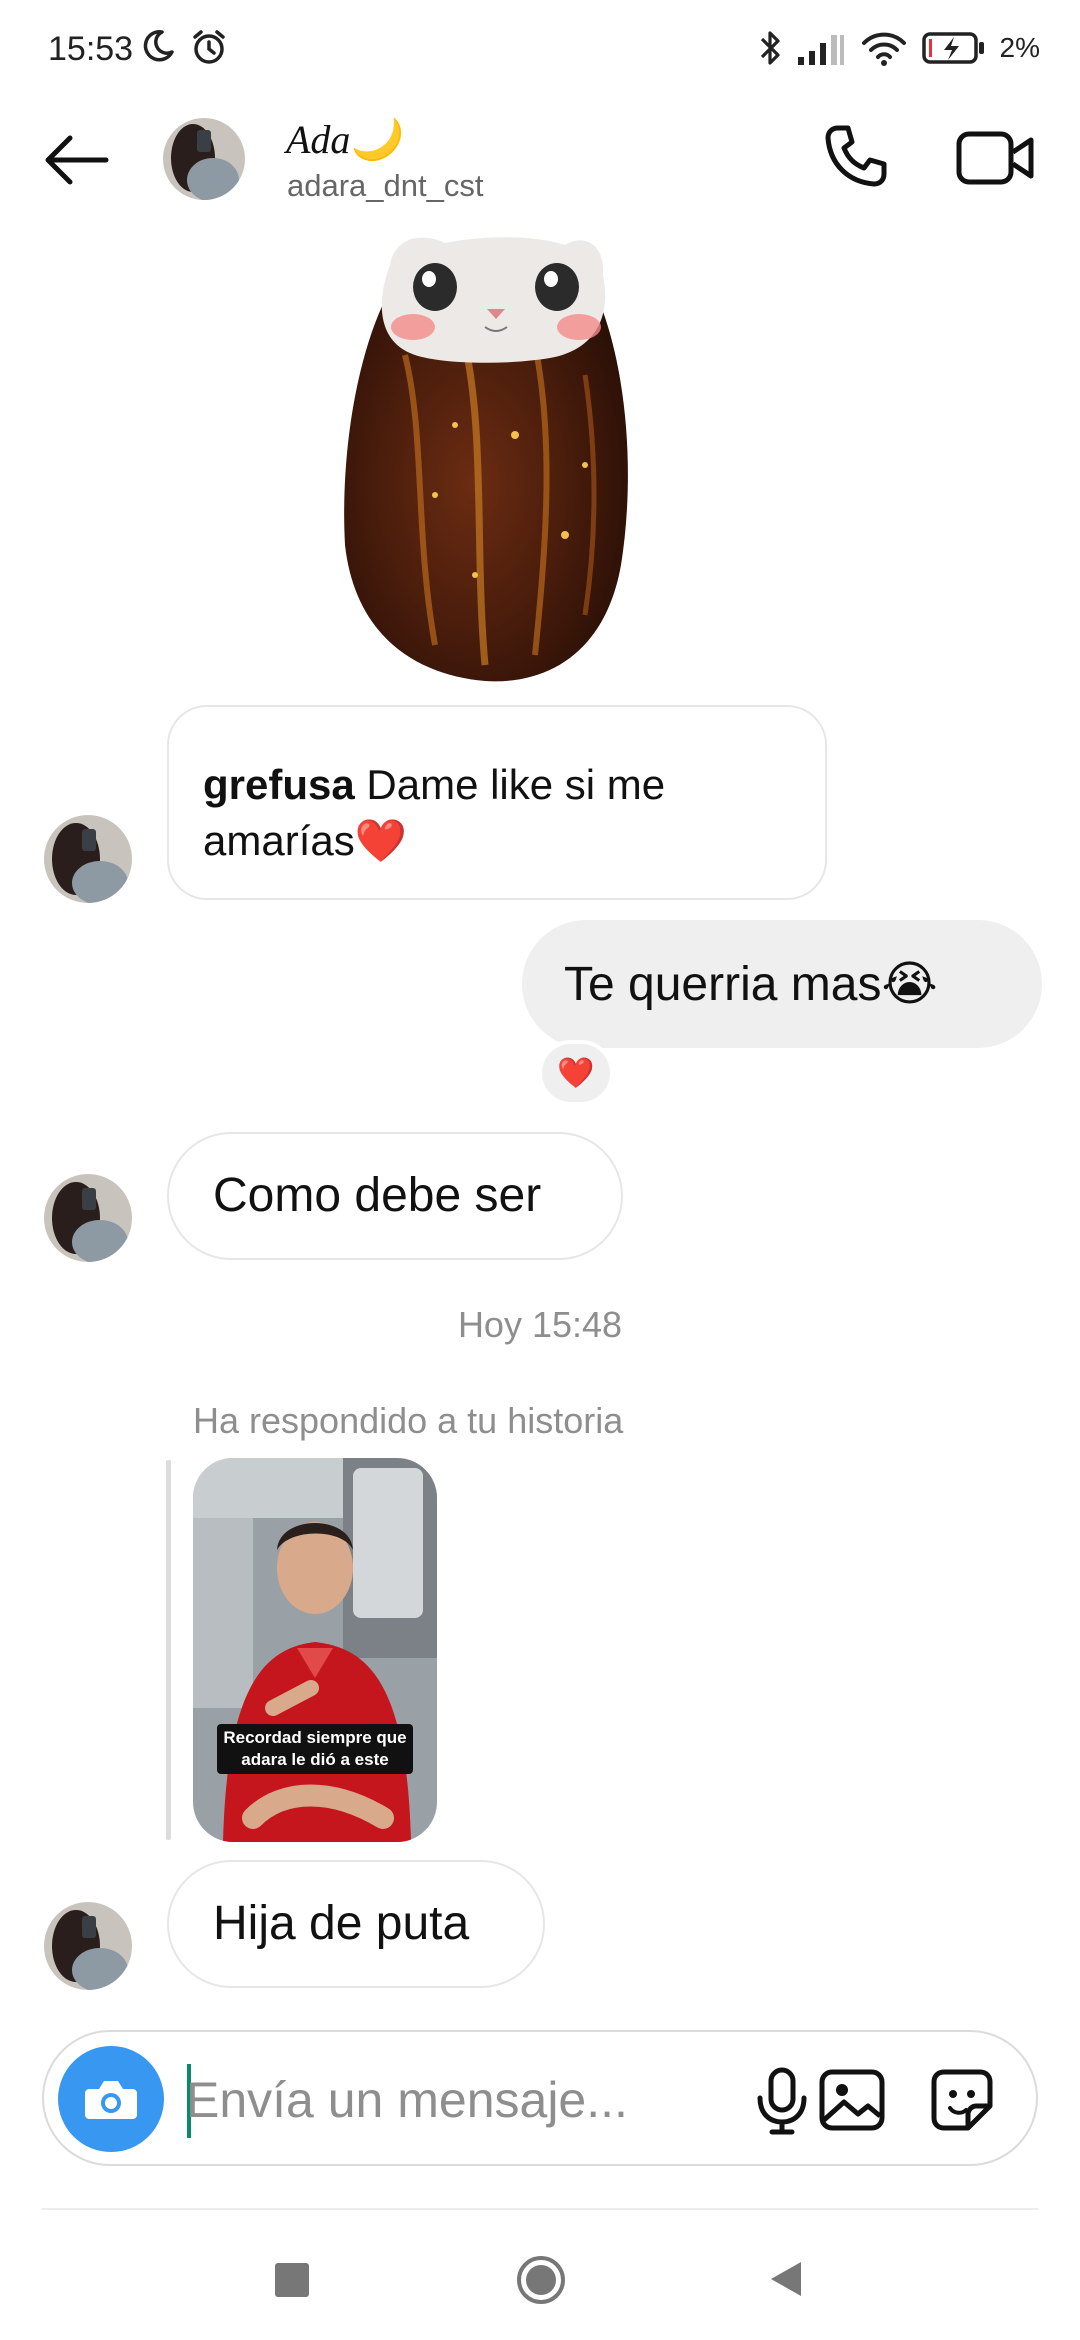  Describe the element at coordinates (91, 49) in the screenshot. I see `status-time: 15:53` at that location.